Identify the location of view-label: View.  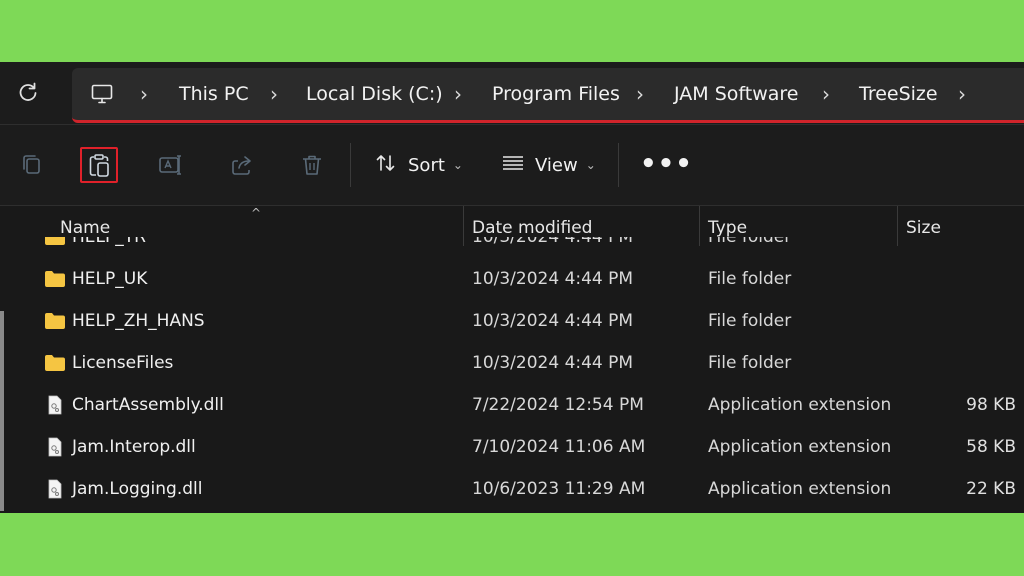
(556, 165).